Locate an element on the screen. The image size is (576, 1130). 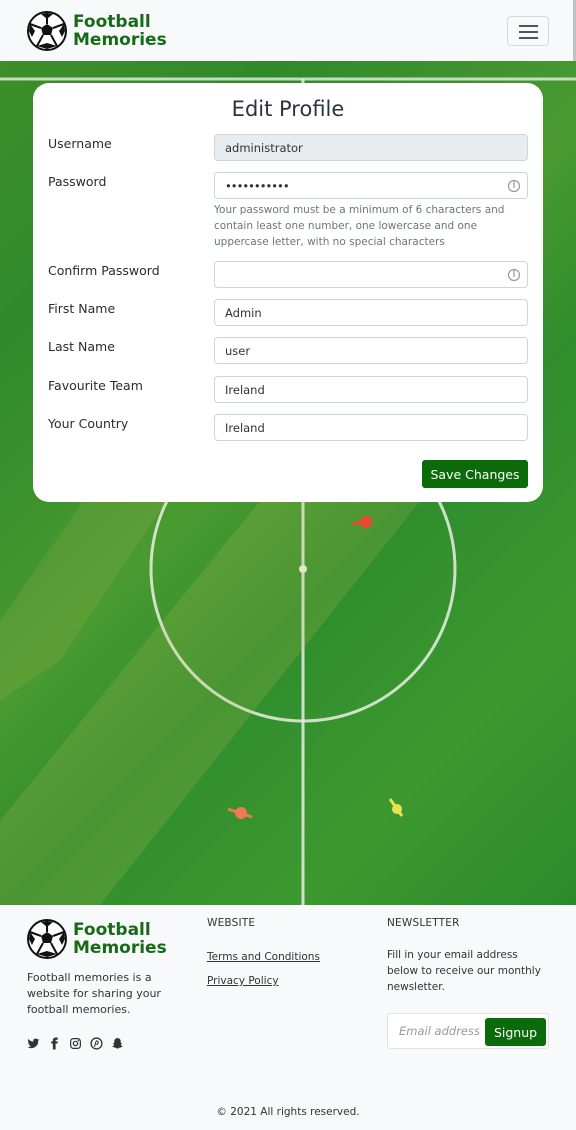
first-name-value: Admin is located at coordinates (243, 312).